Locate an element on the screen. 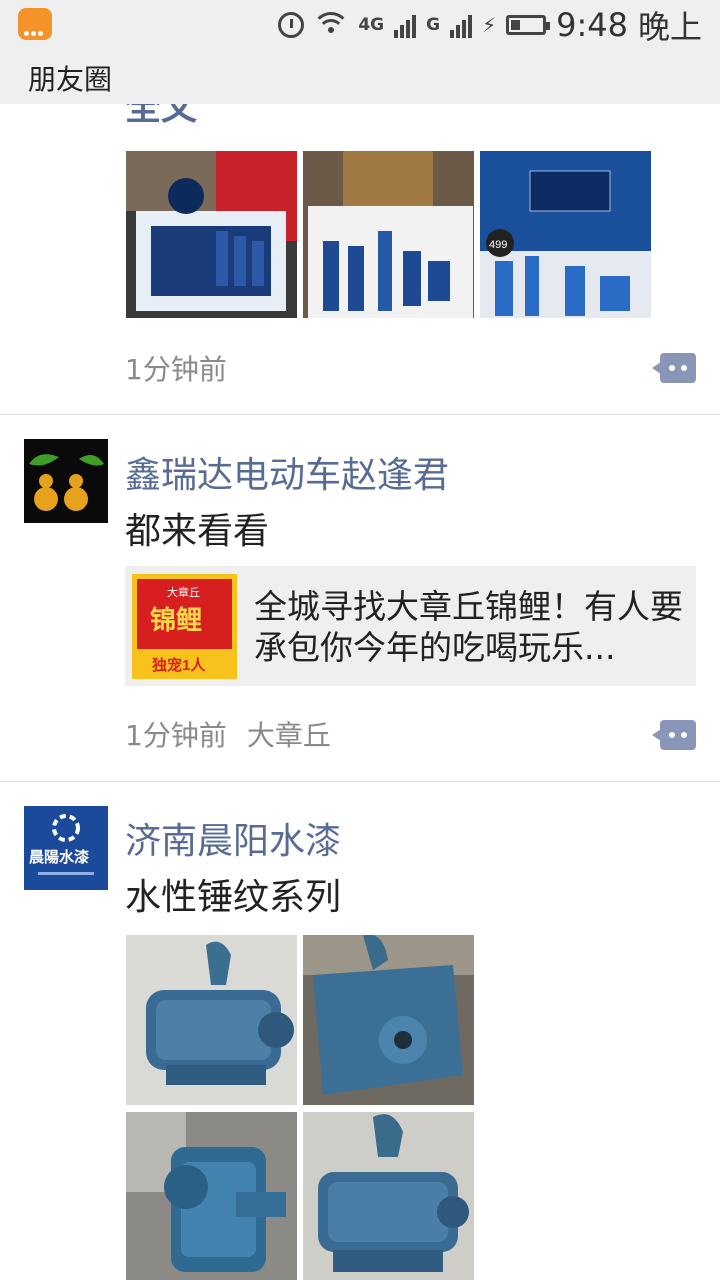 The height and width of the screenshot is (1280, 720). status-bar: 4G G ⚡ 9:48 晚上 is located at coordinates (360, 25).